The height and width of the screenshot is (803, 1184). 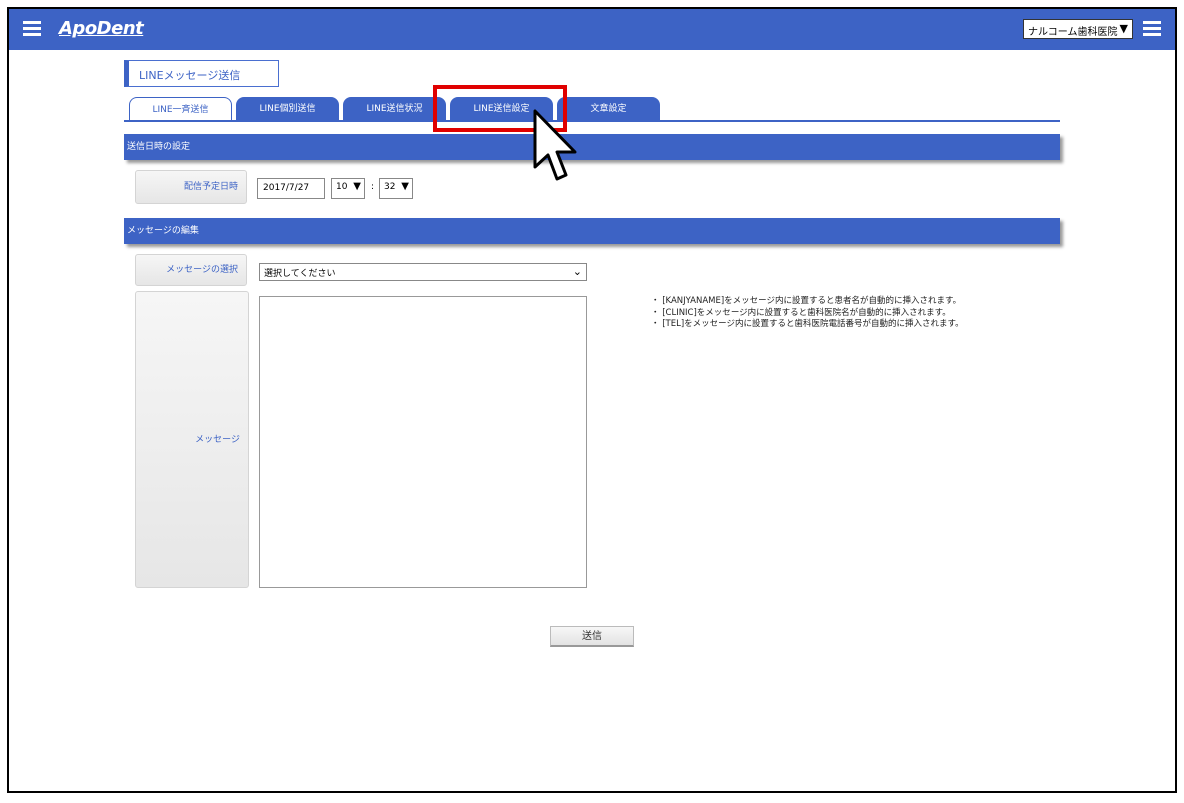 I want to click on minute-select: 32 ▼, so click(x=396, y=188).